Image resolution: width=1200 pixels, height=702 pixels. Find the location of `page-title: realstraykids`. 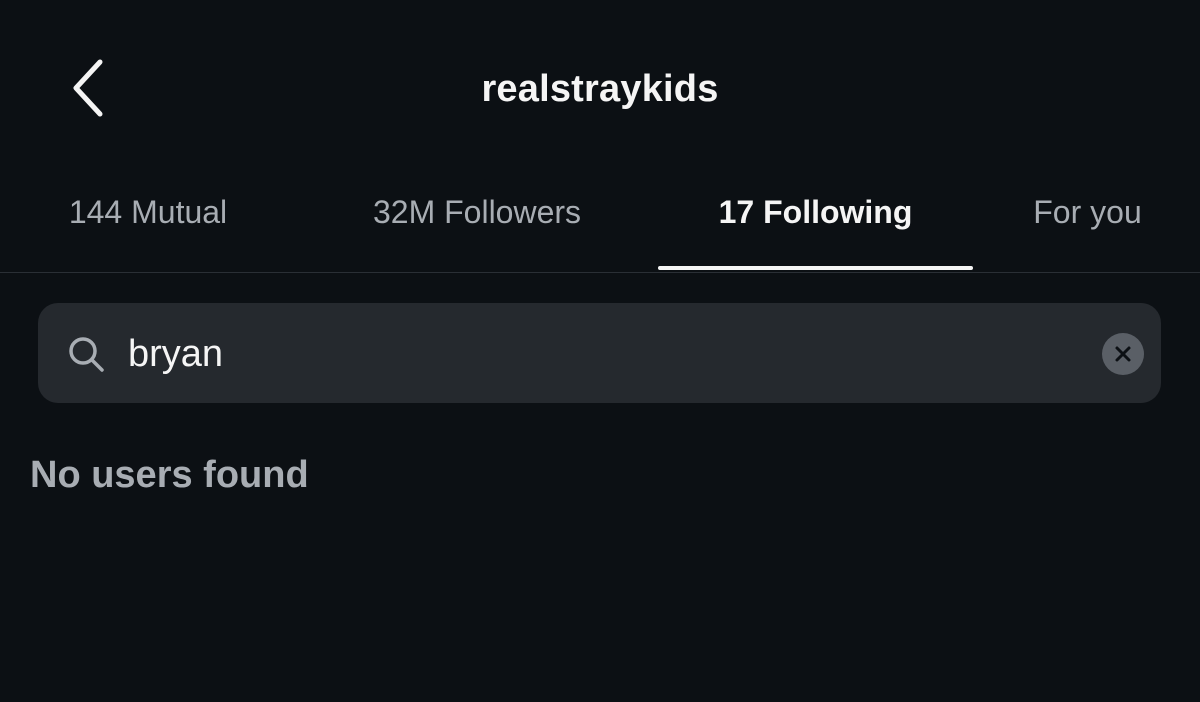

page-title: realstraykids is located at coordinates (600, 89).